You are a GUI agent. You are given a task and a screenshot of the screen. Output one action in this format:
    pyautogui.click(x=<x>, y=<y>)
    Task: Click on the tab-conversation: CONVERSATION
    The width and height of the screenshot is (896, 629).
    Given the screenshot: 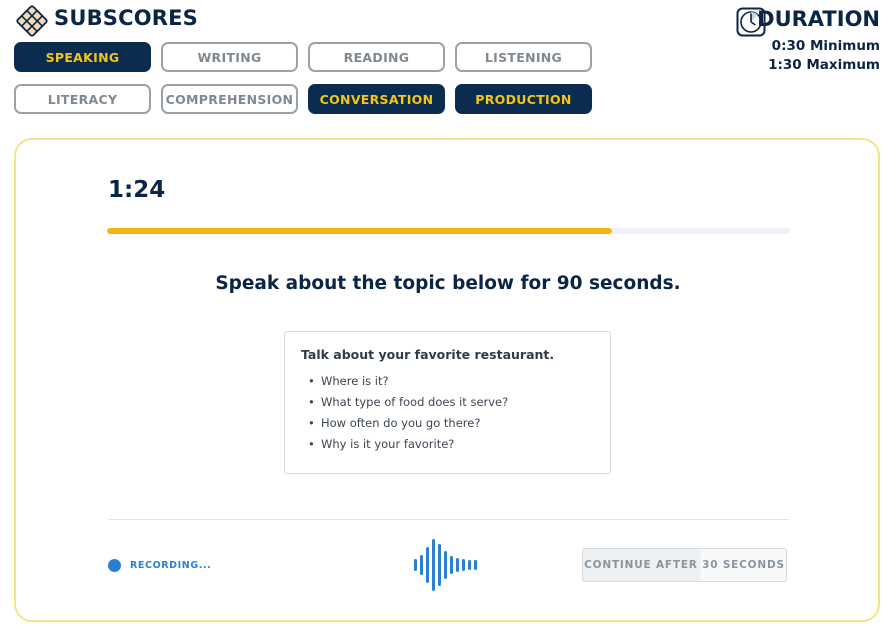 What is the action you would take?
    pyautogui.click(x=376, y=99)
    